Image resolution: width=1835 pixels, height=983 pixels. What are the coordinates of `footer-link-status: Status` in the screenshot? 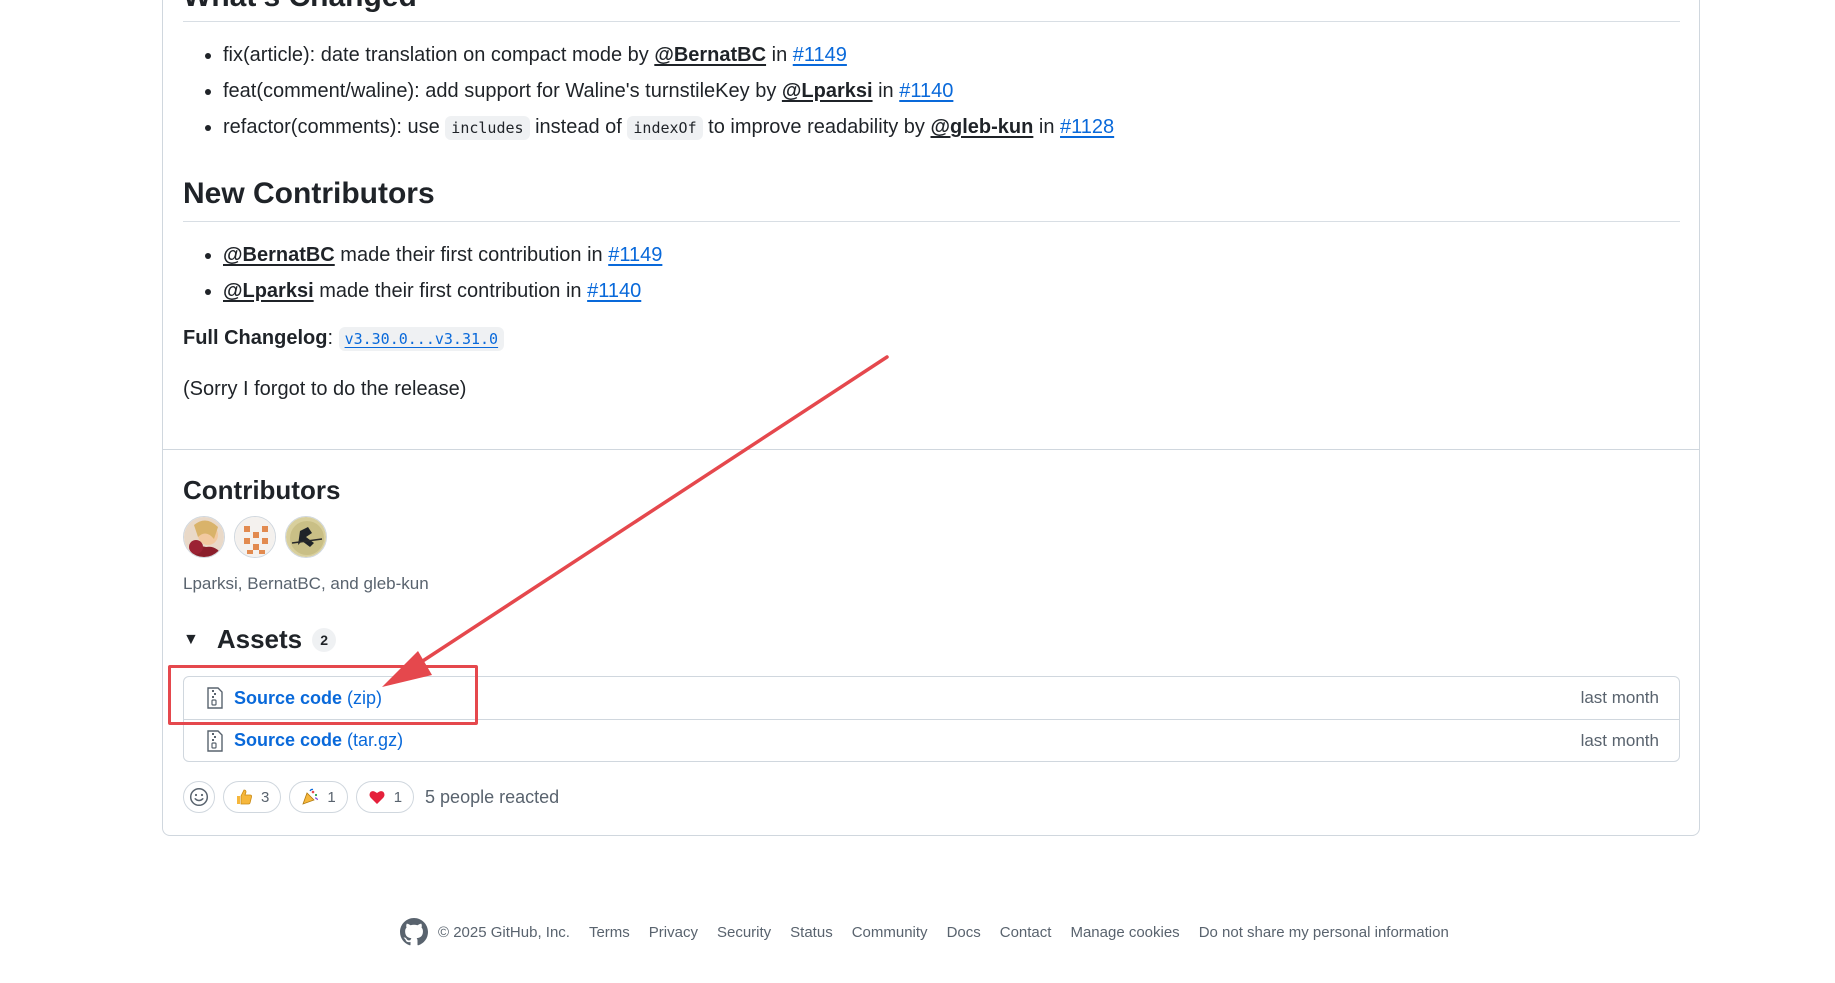 It's located at (811, 932).